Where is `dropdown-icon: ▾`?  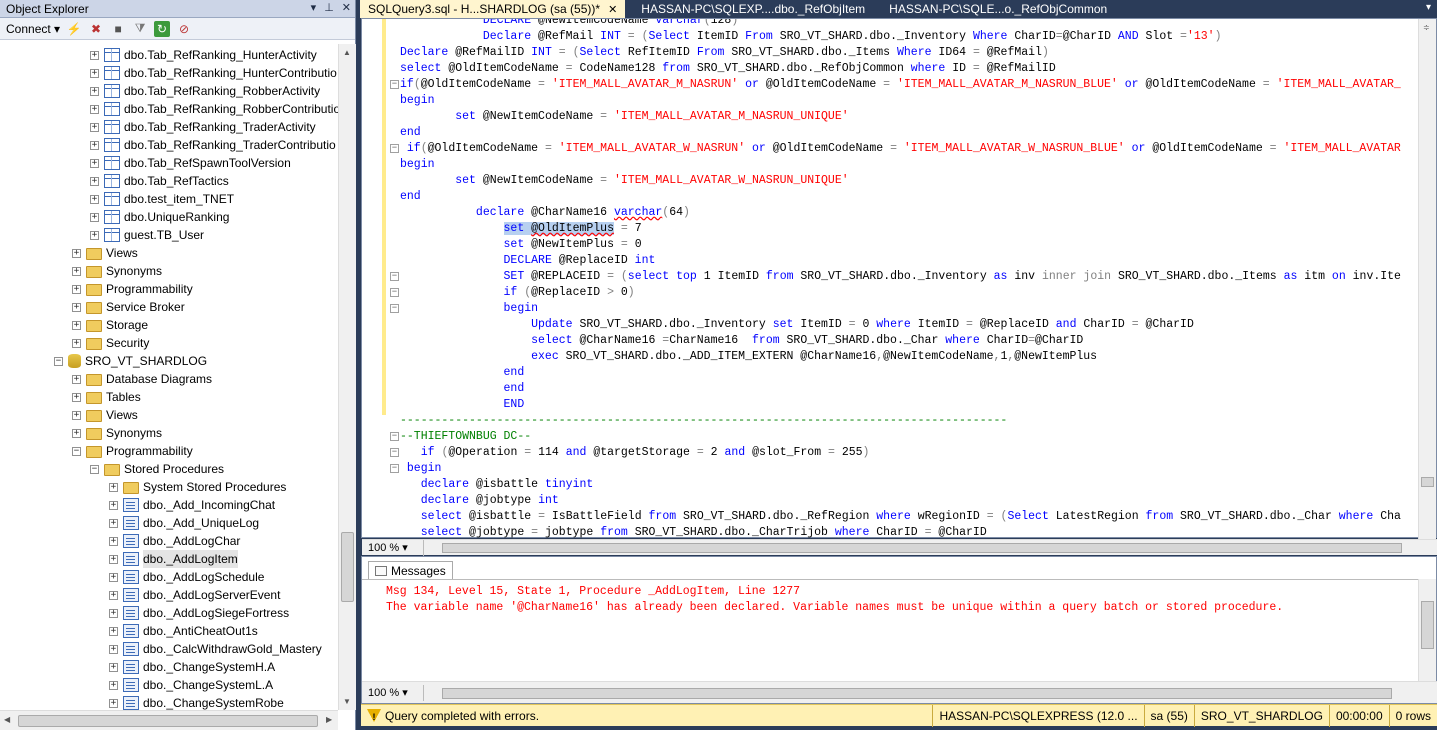
dropdown-icon: ▾ is located at coordinates (314, 7).